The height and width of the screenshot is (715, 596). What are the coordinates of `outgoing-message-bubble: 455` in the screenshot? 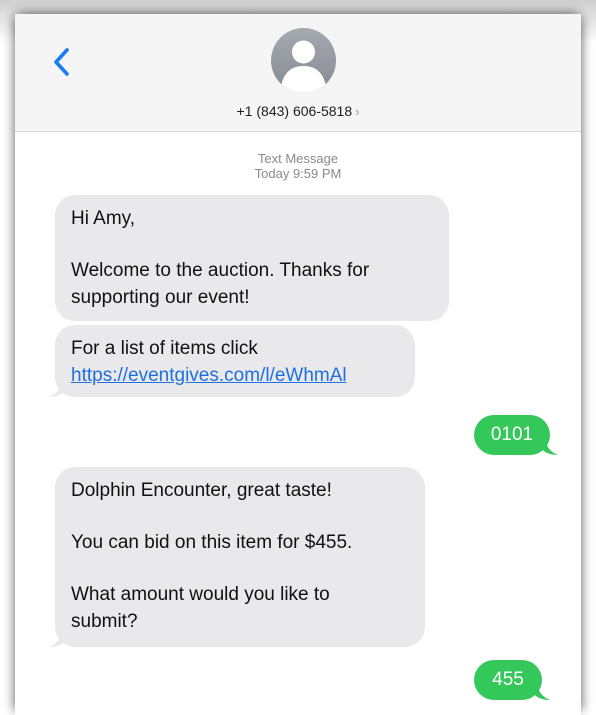 It's located at (508, 680).